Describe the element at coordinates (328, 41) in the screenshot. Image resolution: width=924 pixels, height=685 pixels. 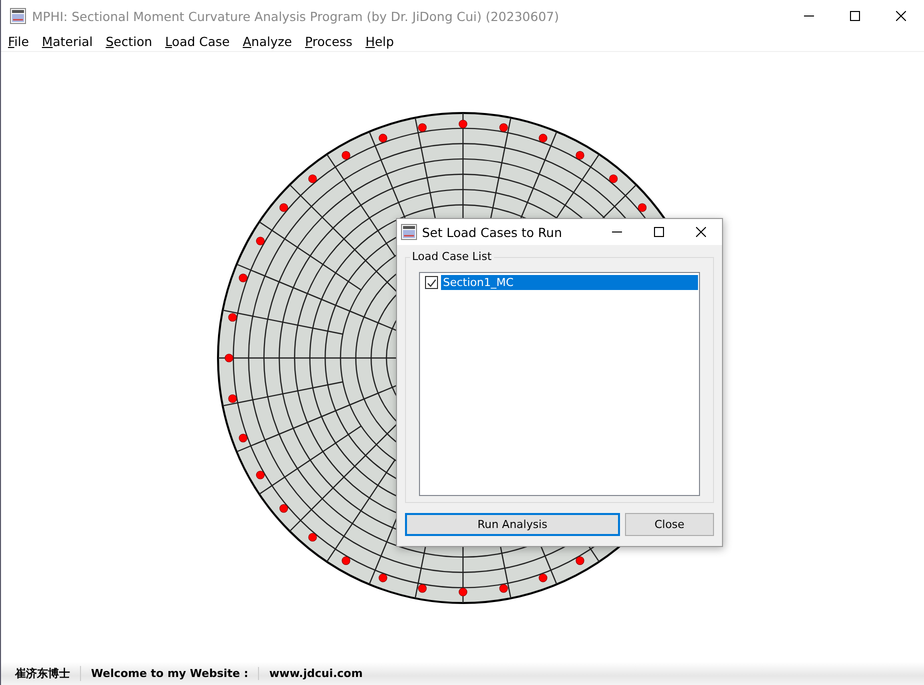
I see `menu-item: Process` at that location.